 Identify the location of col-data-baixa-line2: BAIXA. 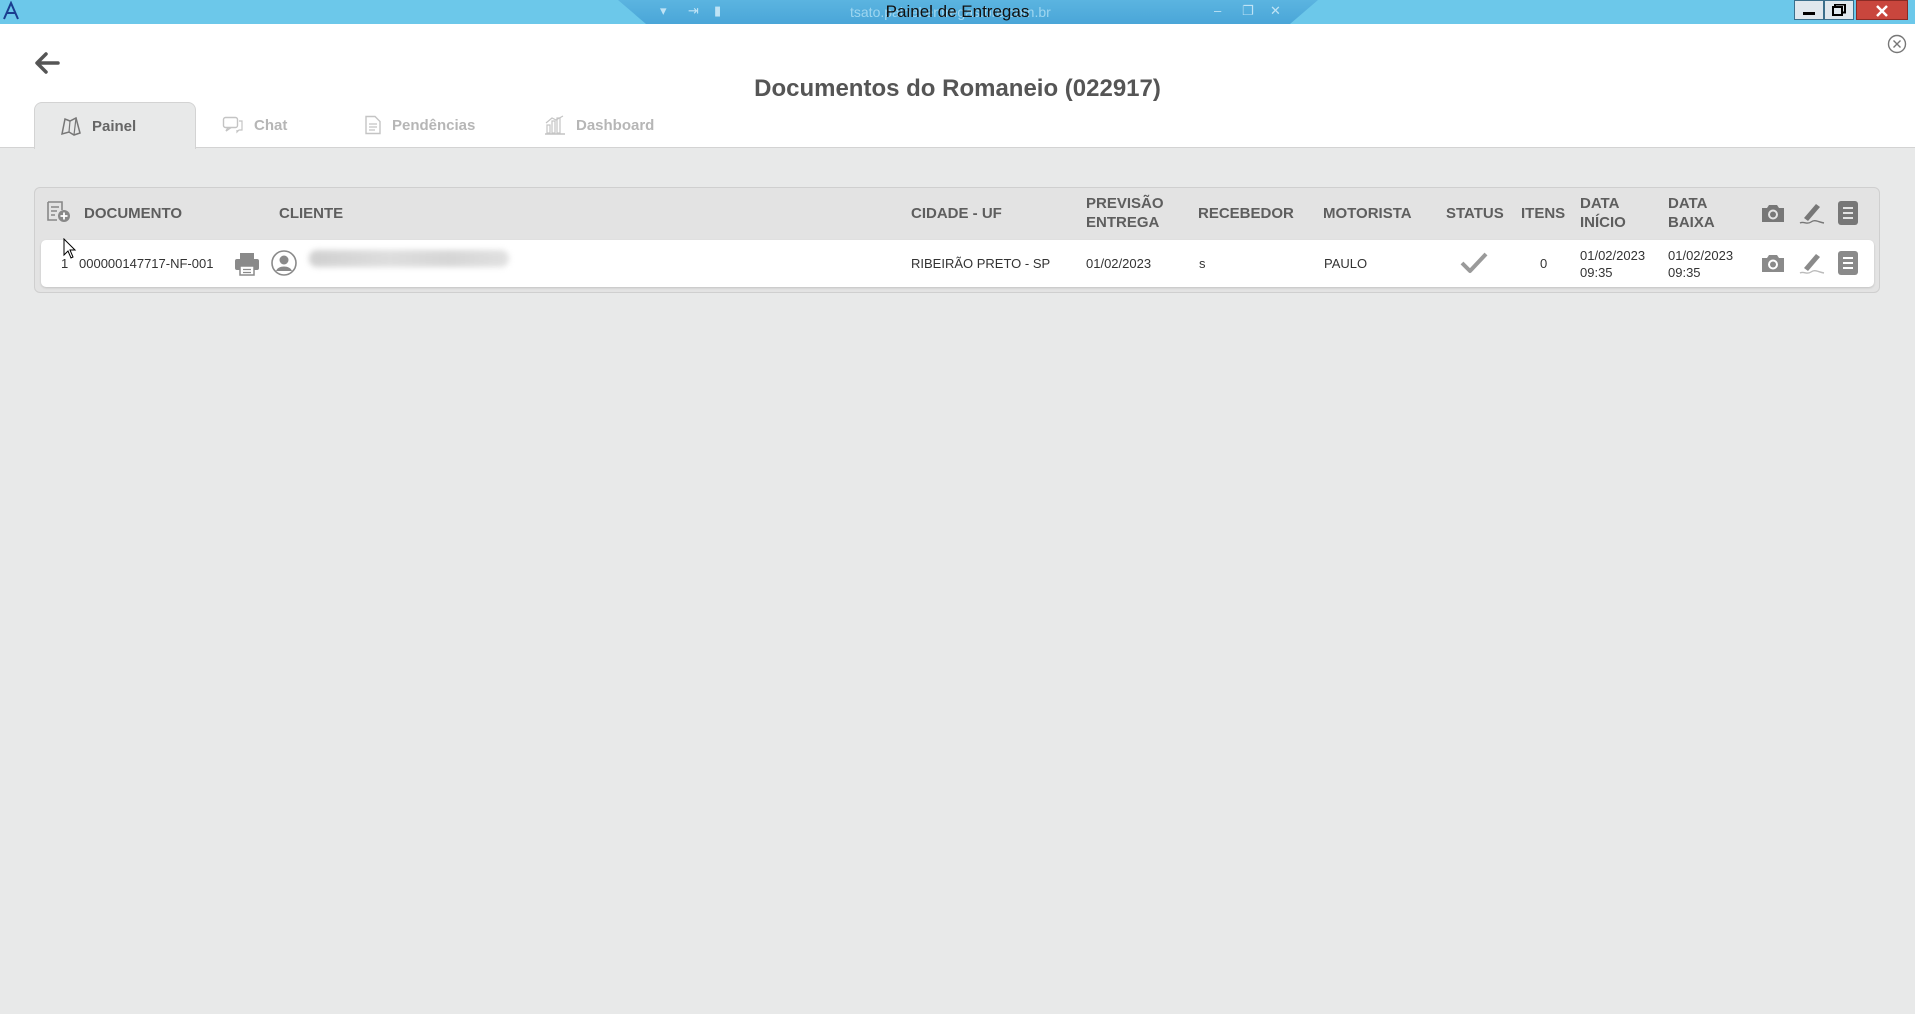
(1691, 222).